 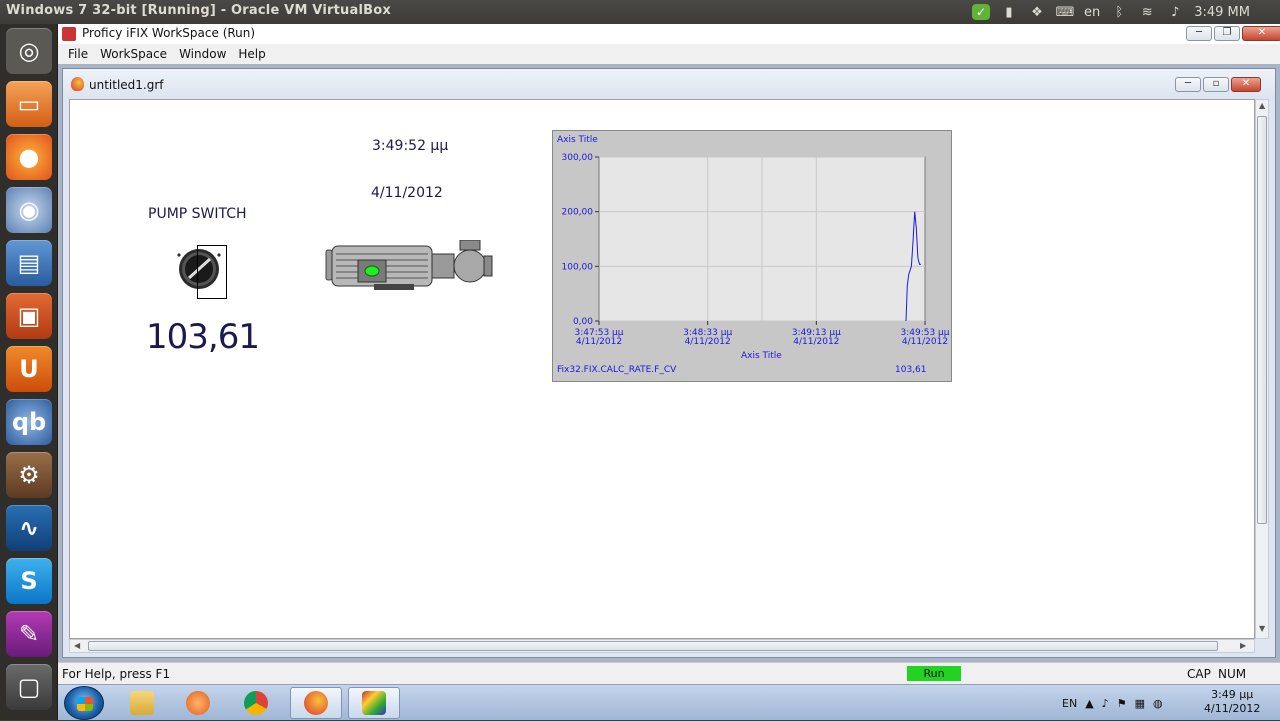 What do you see at coordinates (1009, 12) in the screenshot?
I see `battery-icon: ▮` at bounding box center [1009, 12].